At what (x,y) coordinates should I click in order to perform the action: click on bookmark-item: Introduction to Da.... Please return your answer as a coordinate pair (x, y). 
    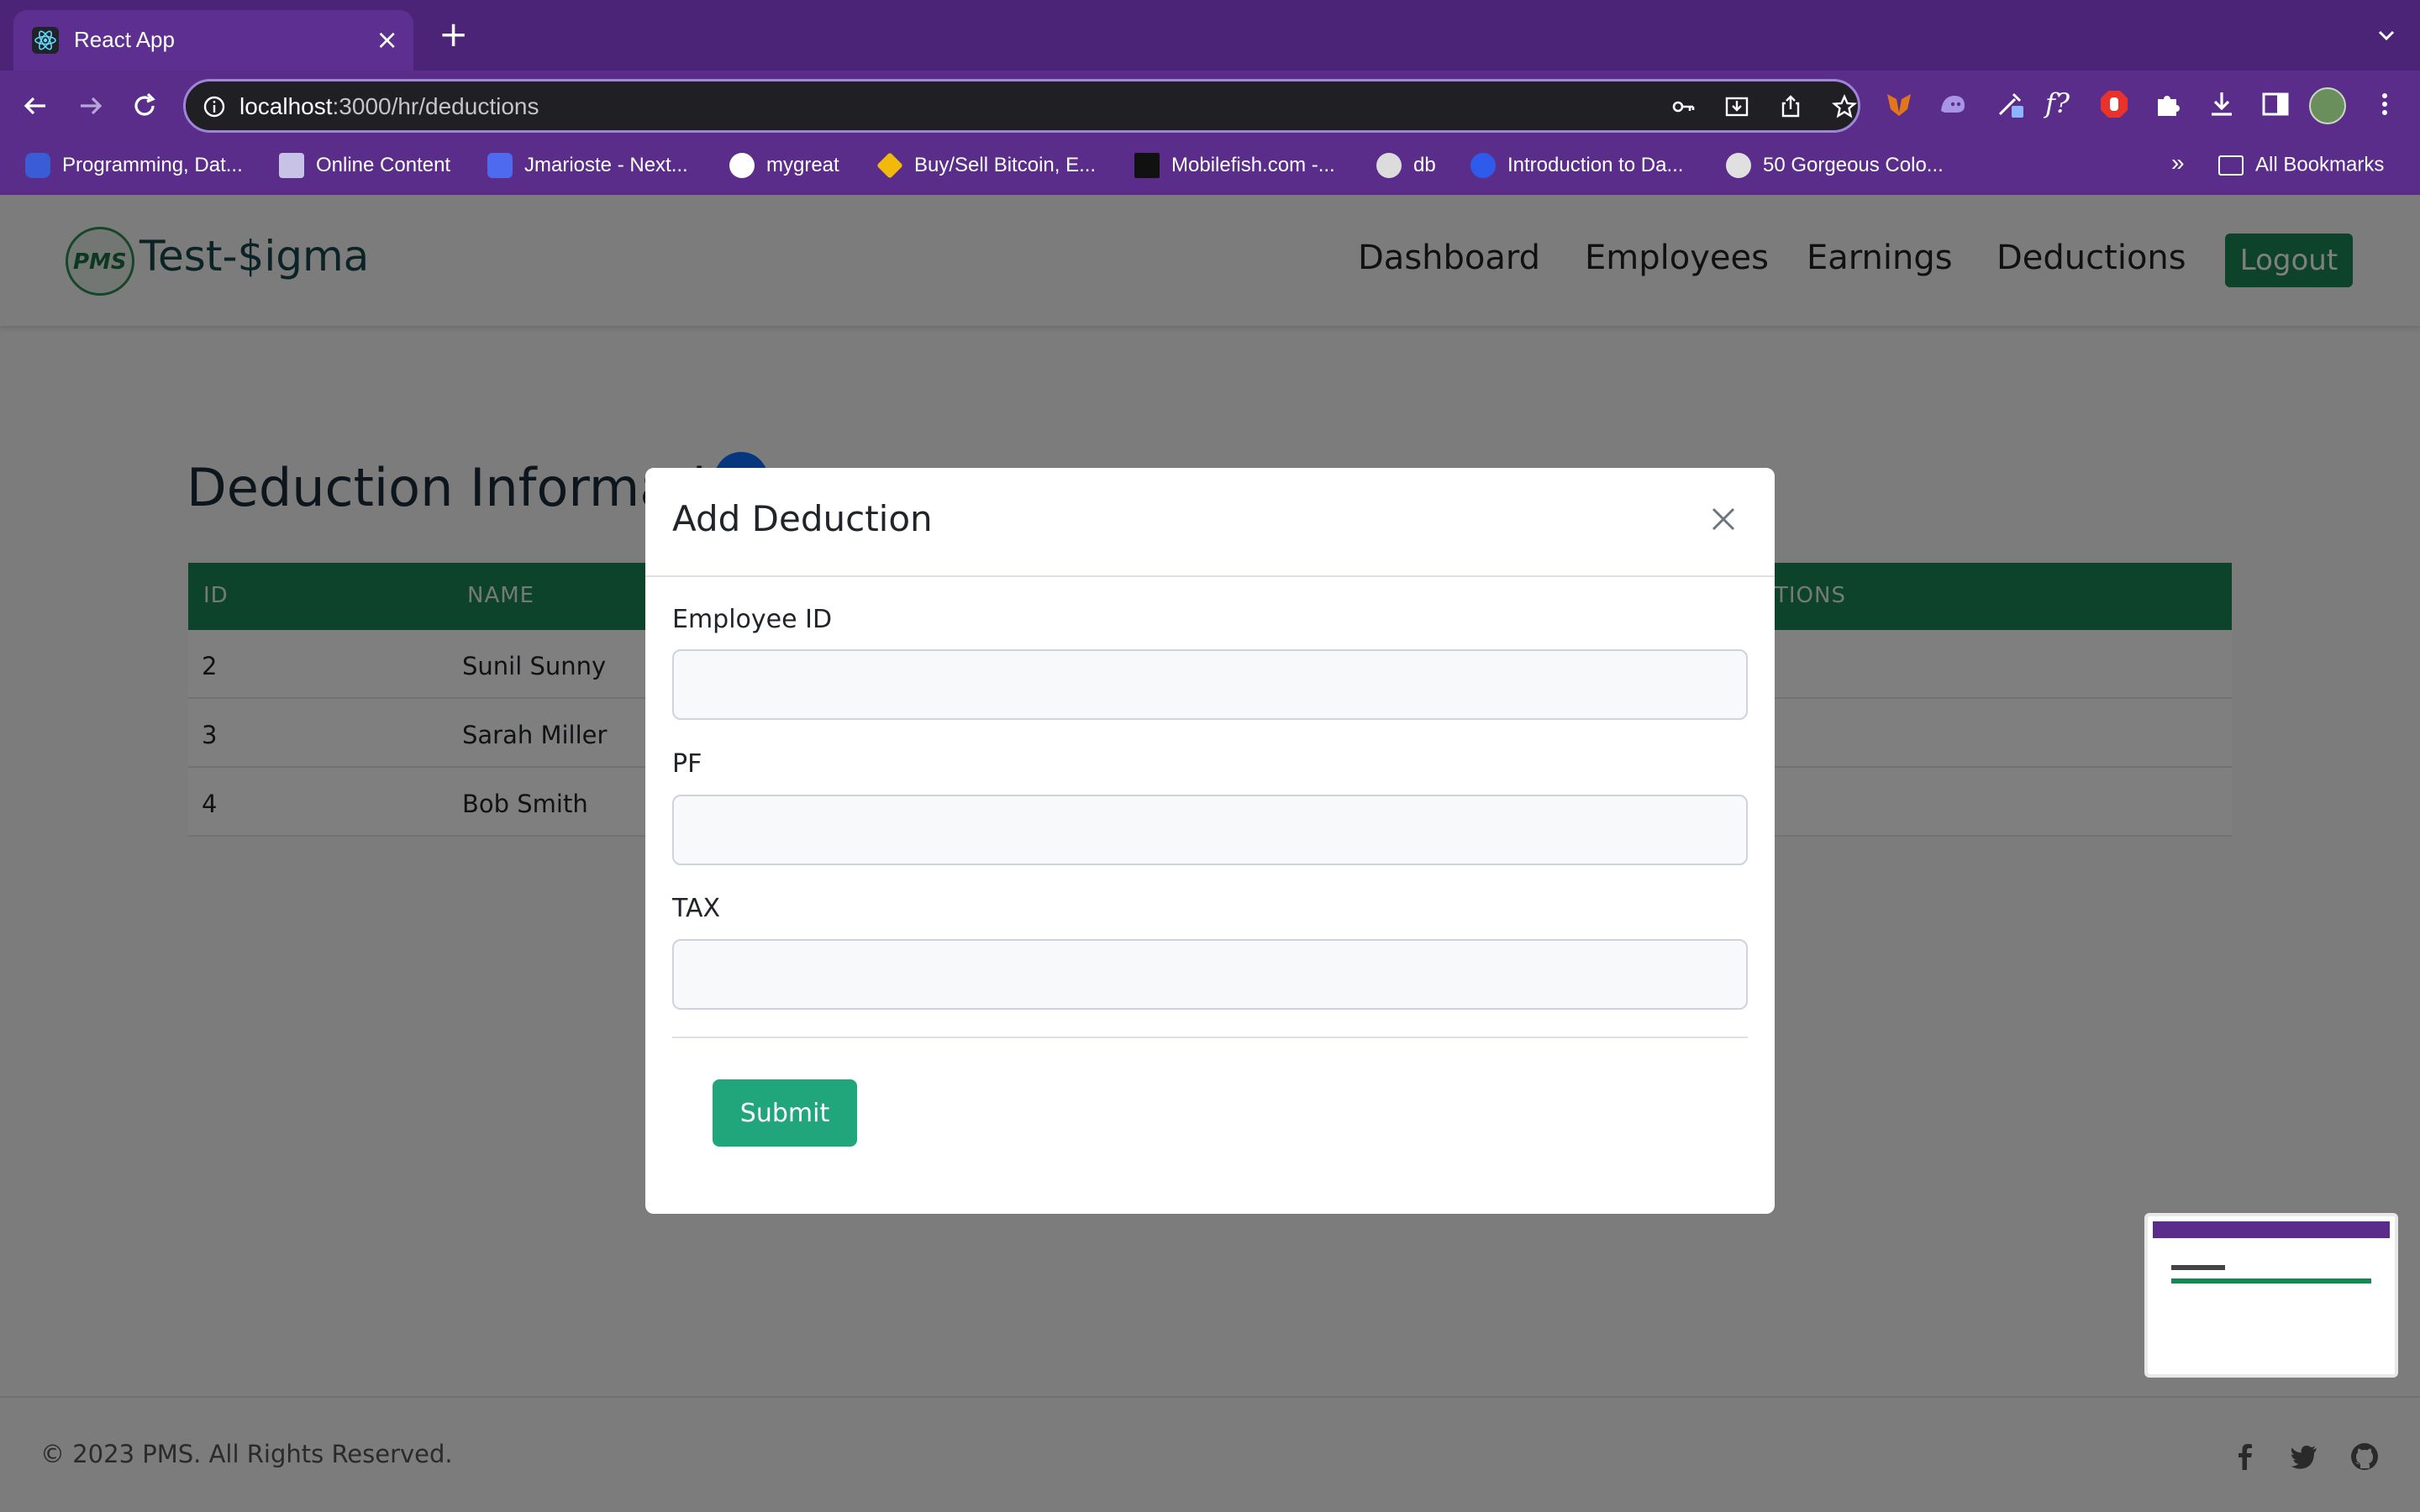
    Looking at the image, I should click on (1576, 168).